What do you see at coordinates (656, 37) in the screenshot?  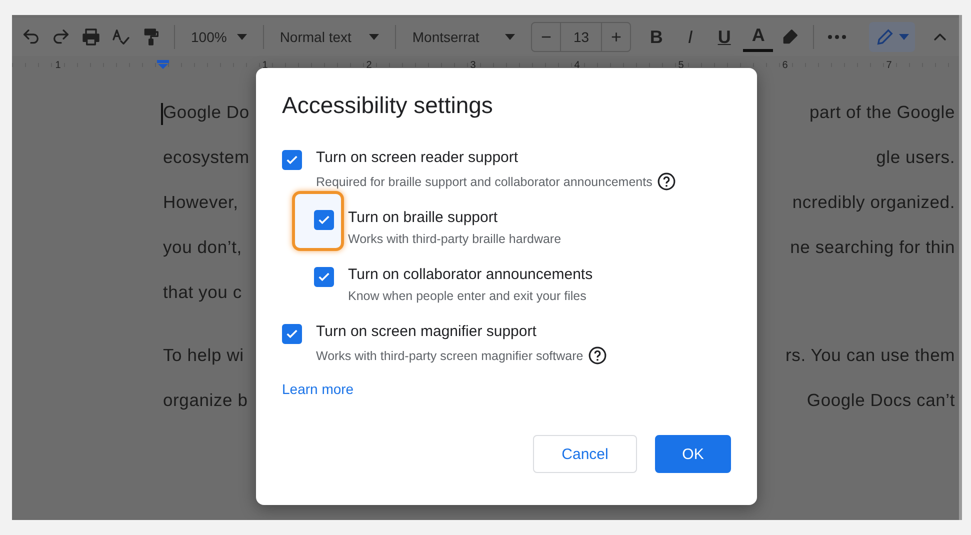 I see `bold-button: B` at bounding box center [656, 37].